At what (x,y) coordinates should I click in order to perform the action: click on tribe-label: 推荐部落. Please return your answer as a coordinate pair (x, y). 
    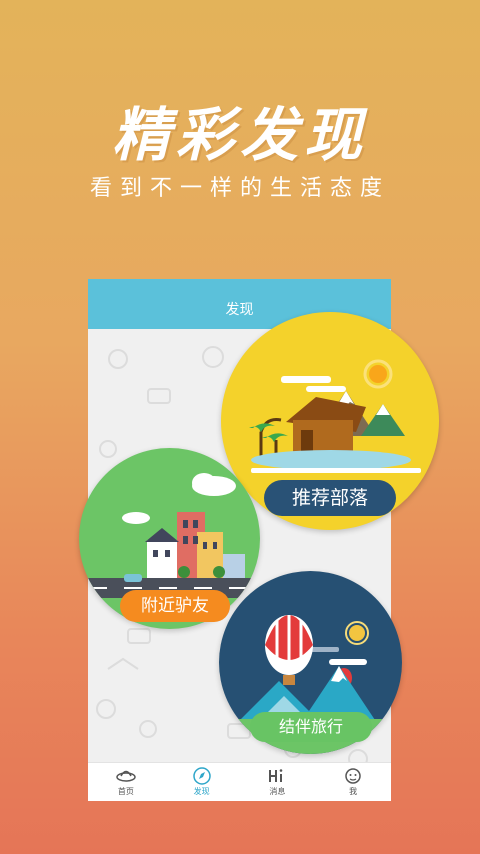
    Looking at the image, I should click on (330, 498).